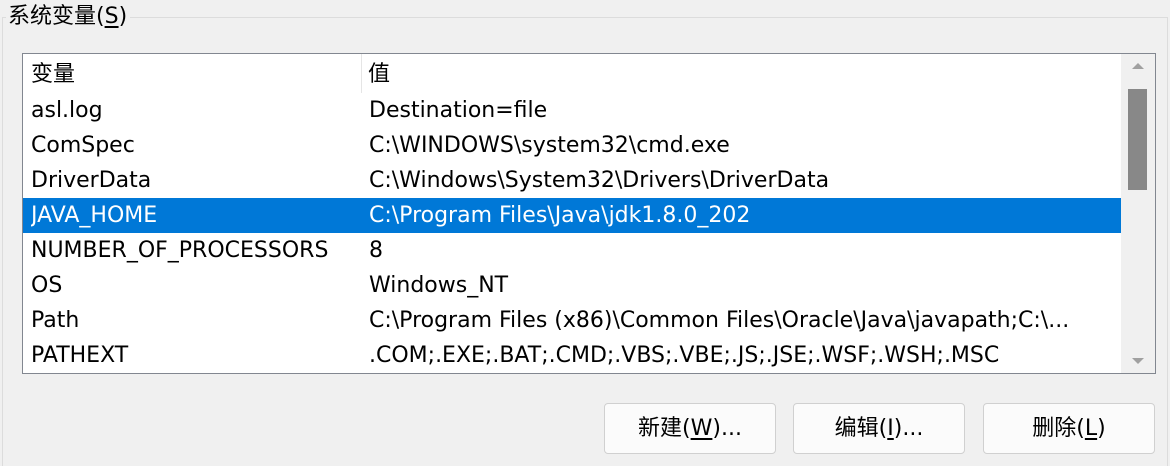 This screenshot has width=1170, height=466. Describe the element at coordinates (572, 285) in the screenshot. I see `table-row: OS Windows_NT` at that location.